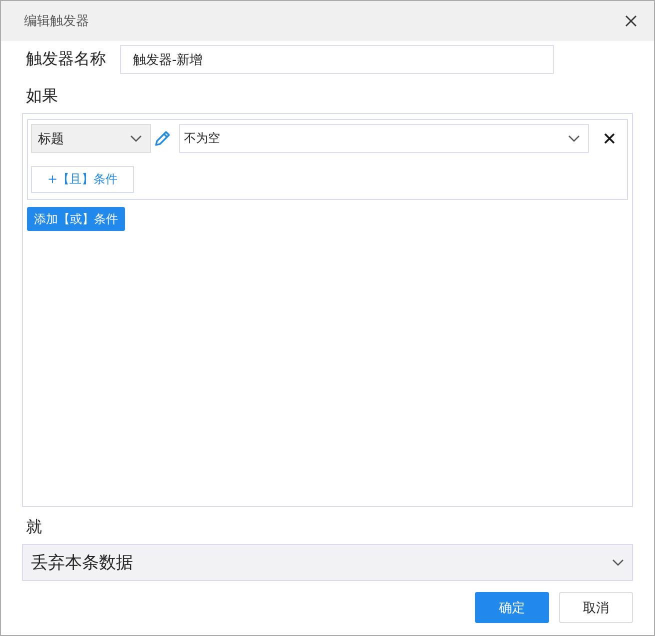  I want to click on name-input-field: 触发器-新增, so click(337, 59).